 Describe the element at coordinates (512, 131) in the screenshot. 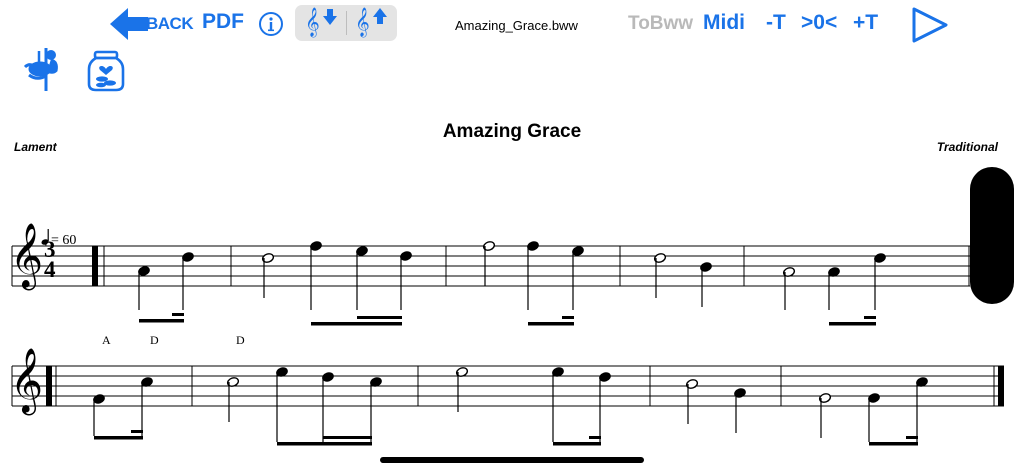

I see `tune-title: Amazing Grace` at that location.